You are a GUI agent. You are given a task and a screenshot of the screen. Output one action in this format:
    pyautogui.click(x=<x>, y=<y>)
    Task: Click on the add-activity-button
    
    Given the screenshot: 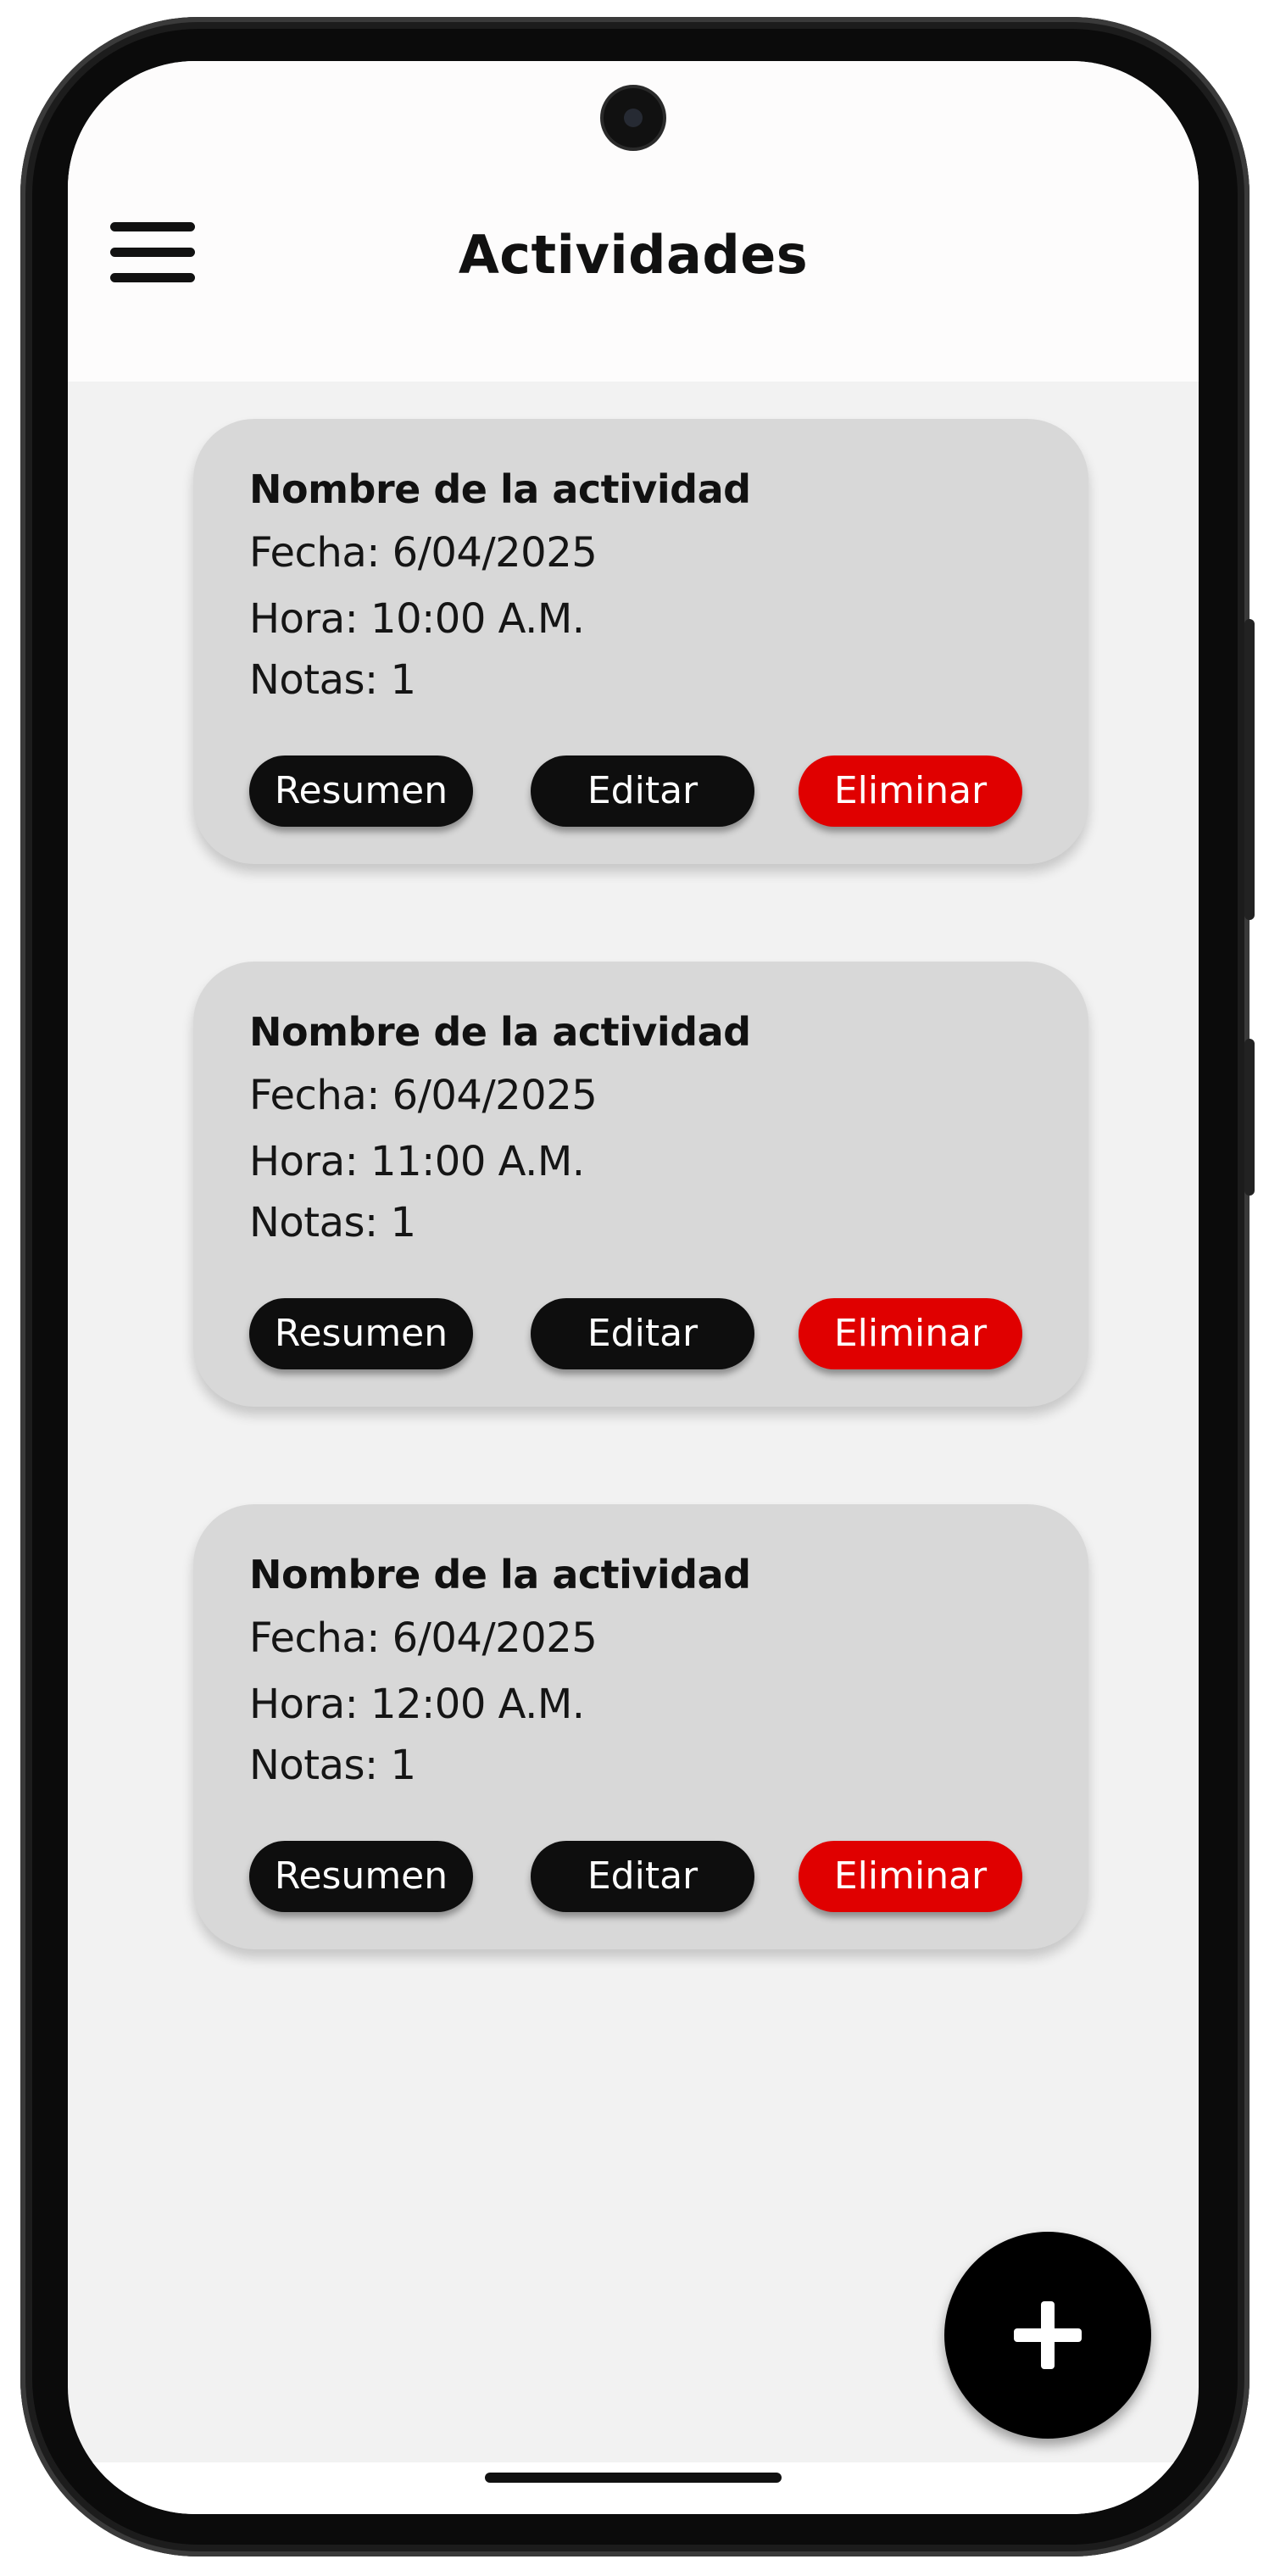 What is the action you would take?
    pyautogui.click(x=1047, y=2335)
    